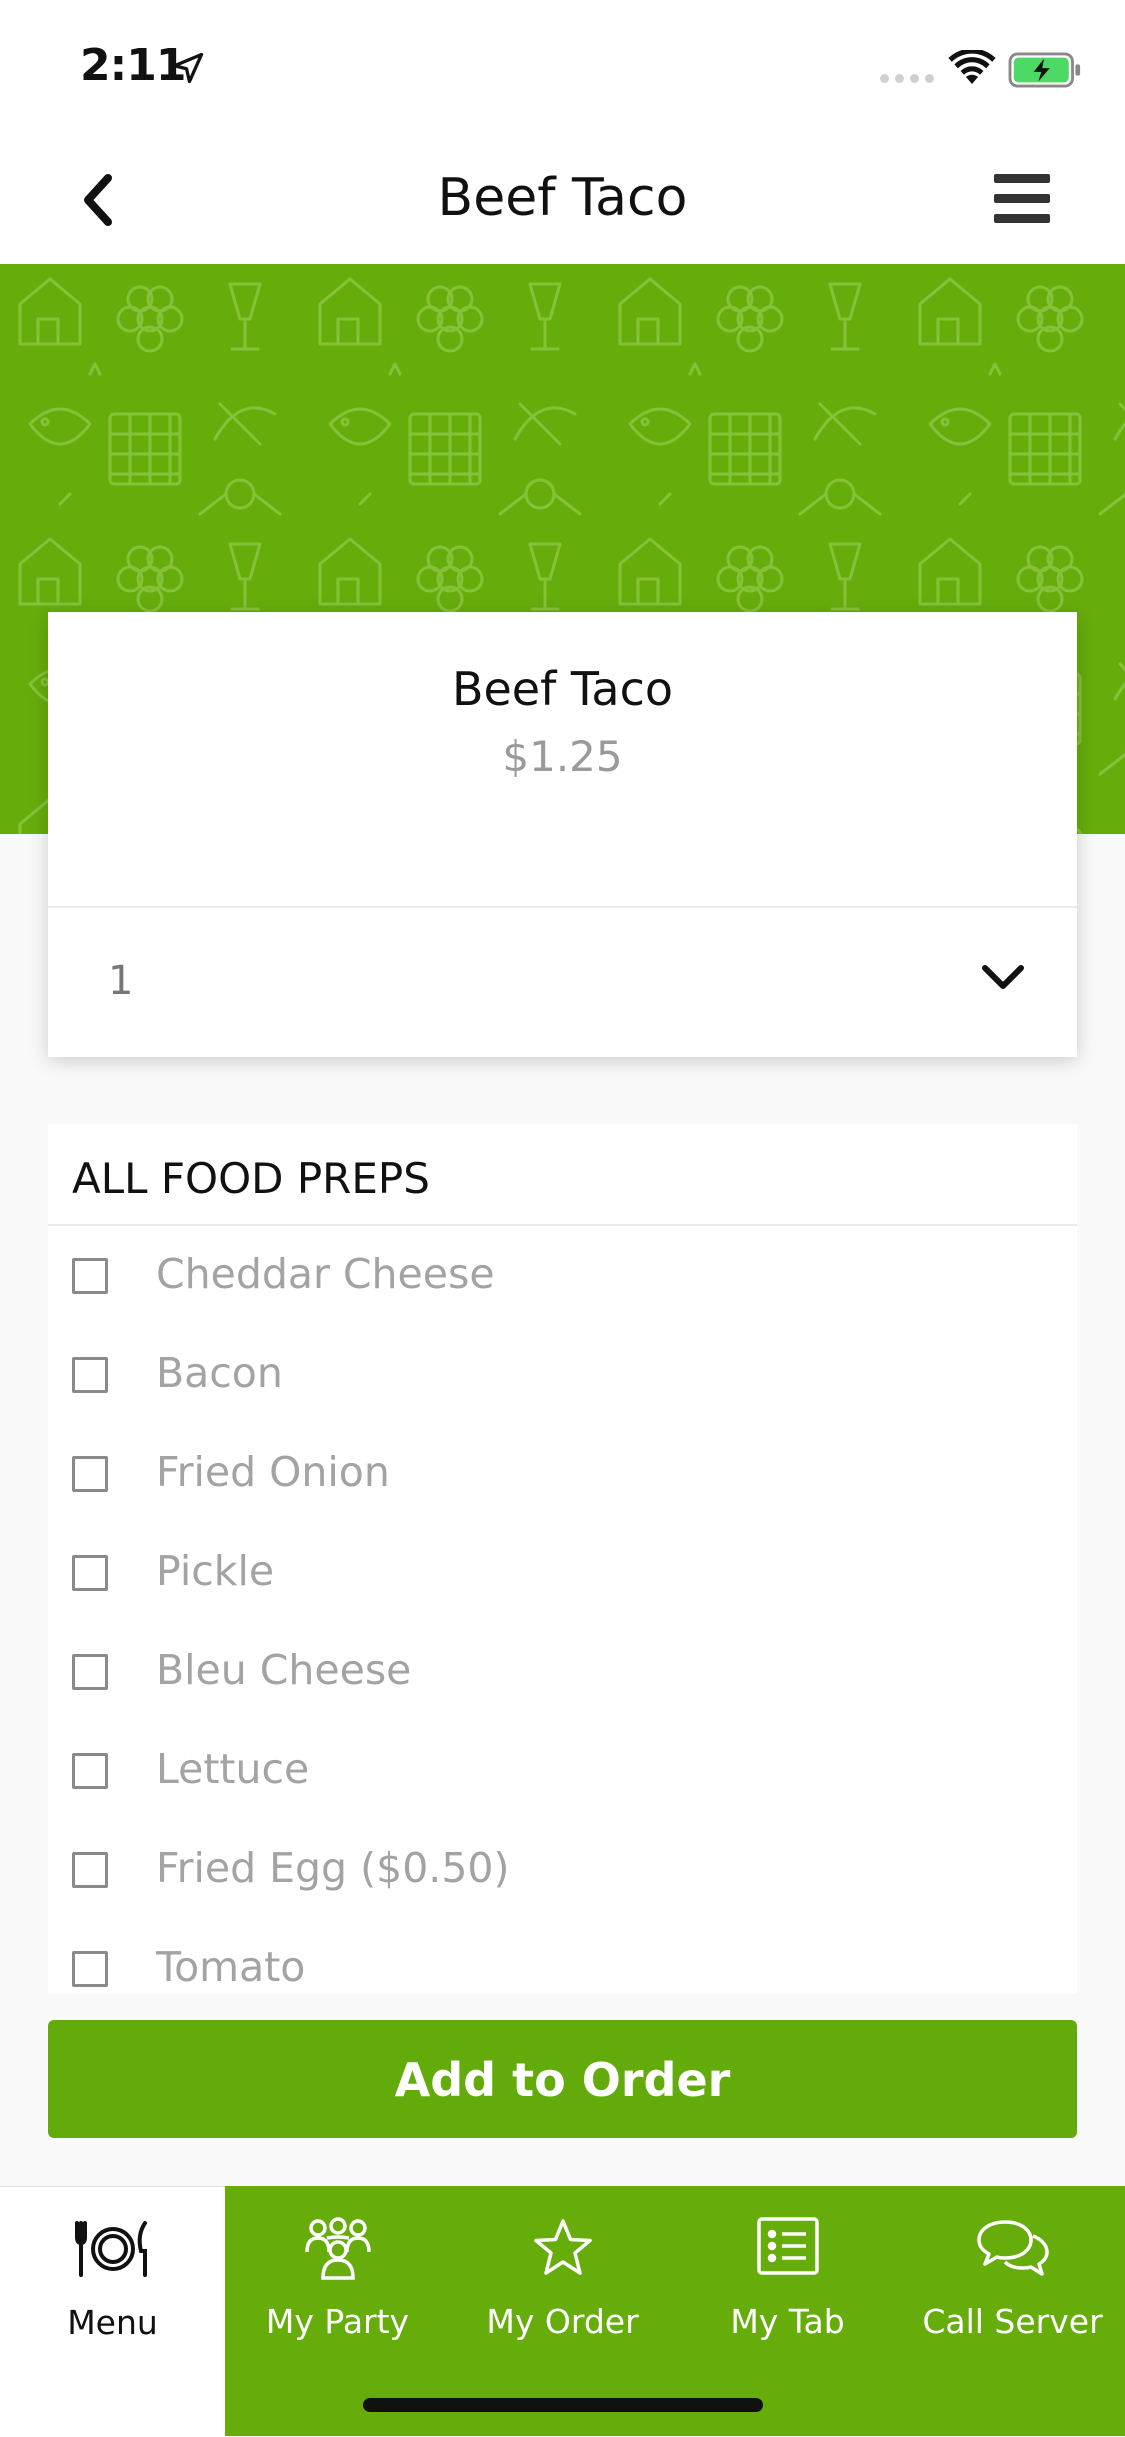  What do you see at coordinates (1012, 2321) in the screenshot?
I see `tab-label: Call Server` at bounding box center [1012, 2321].